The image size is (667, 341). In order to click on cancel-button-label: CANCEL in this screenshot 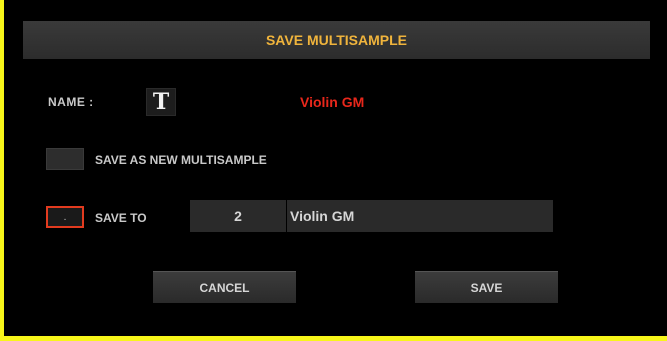, I will do `click(224, 287)`.